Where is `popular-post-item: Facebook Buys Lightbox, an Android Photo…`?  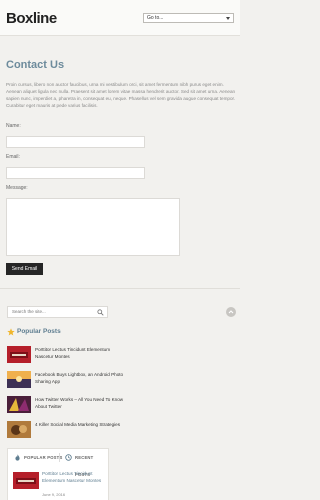
popular-post-item: Facebook Buys Lightbox, an Android Photo… is located at coordinates (67, 380).